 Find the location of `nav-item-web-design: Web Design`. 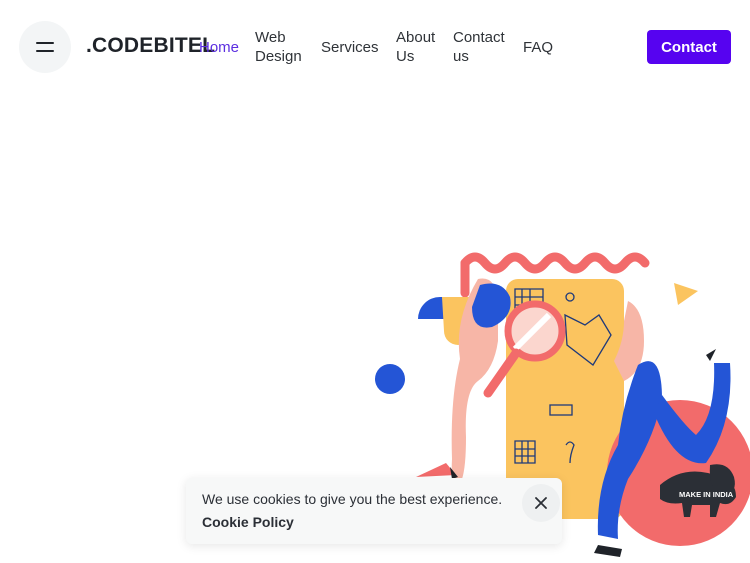

nav-item-web-design: Web Design is located at coordinates (280, 47).